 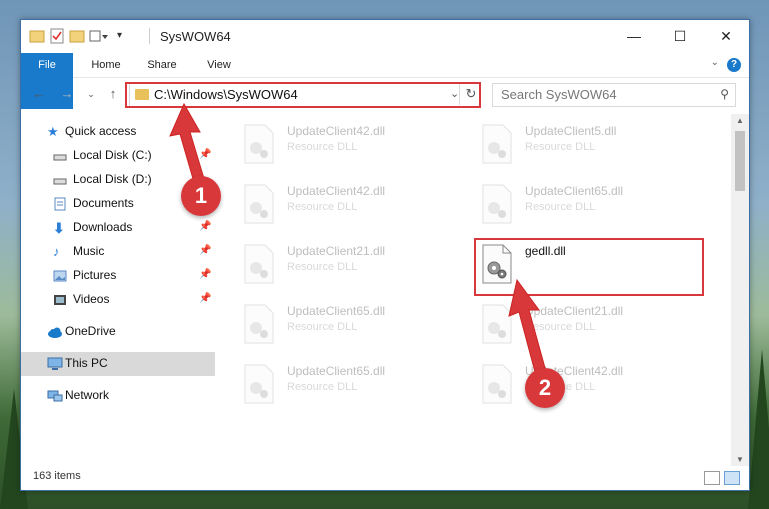 What do you see at coordinates (56, 251) in the screenshot?
I see `music-icon: ♪` at bounding box center [56, 251].